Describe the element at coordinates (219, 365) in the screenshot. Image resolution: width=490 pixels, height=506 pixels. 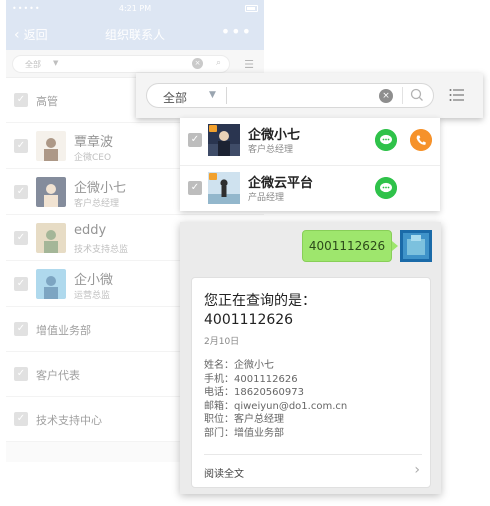
I see `field-key: 姓名：` at that location.